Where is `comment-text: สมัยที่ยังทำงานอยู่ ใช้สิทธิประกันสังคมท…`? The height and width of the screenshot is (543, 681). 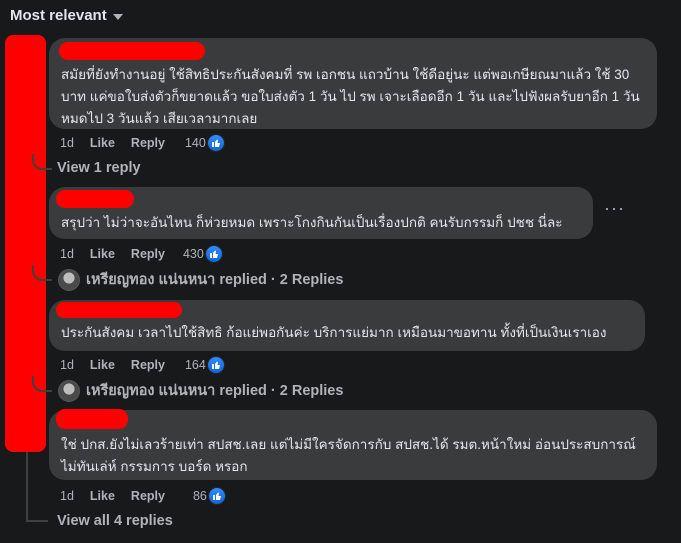 comment-text: สมัยที่ยังทำงานอยู่ ใช้สิทธิประกันสังคมท… is located at coordinates (350, 96).